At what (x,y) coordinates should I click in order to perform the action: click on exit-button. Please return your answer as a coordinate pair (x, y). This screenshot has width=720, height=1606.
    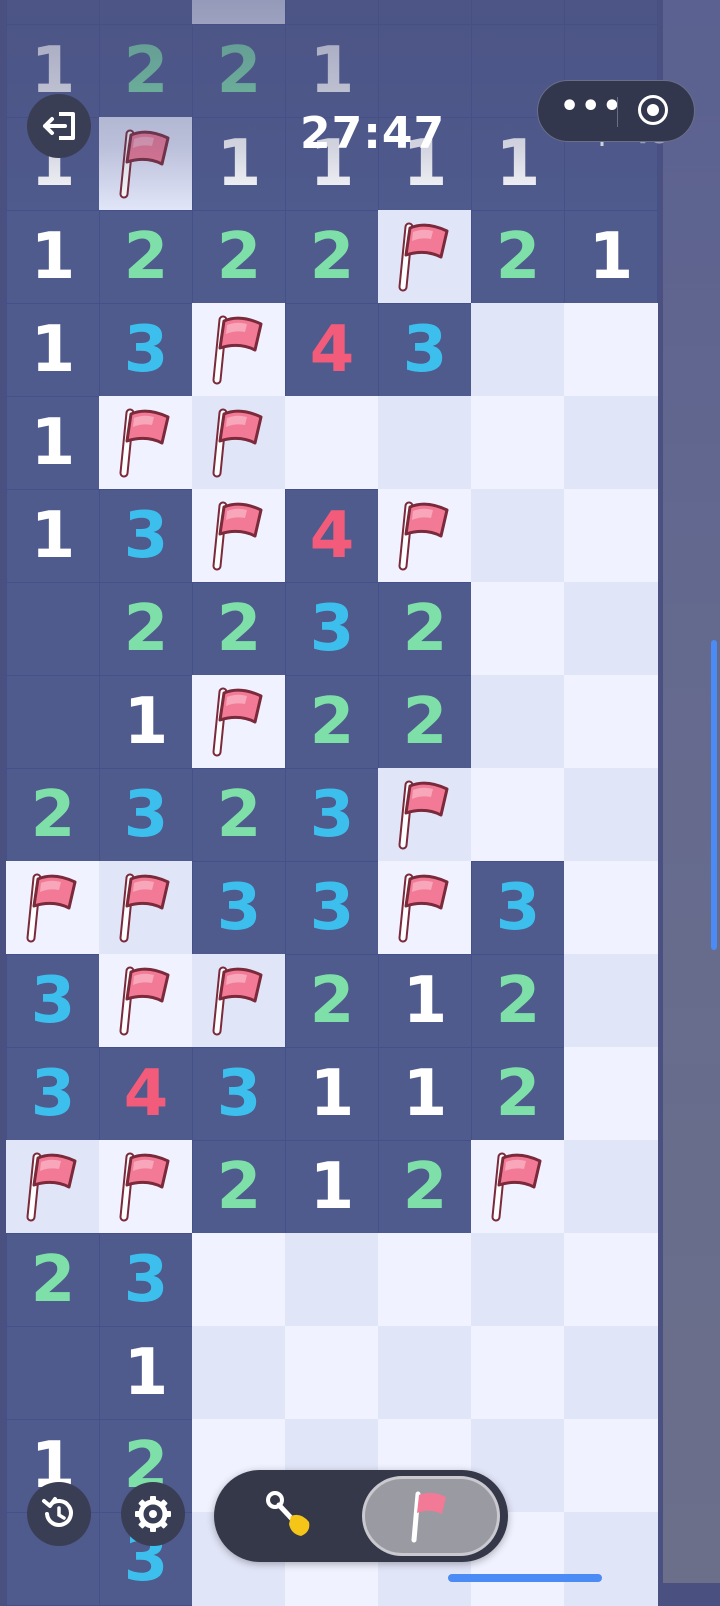
    Looking at the image, I should click on (59, 126).